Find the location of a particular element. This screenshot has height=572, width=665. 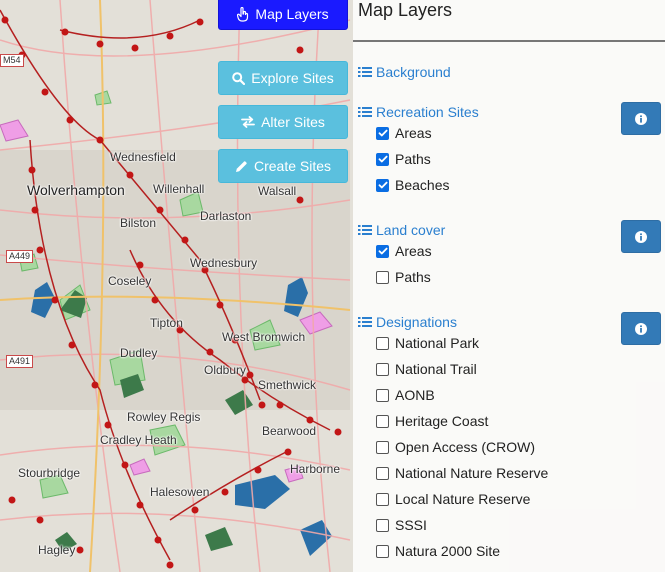

map-layers-button-label: Map Layers is located at coordinates (292, 14).